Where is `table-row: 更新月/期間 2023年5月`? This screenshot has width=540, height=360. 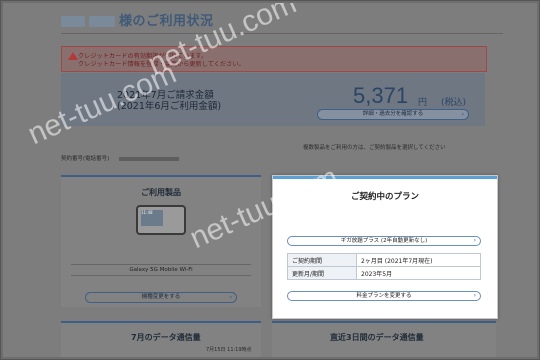 table-row: 更新月/期間 2023年5月 is located at coordinates (384, 273).